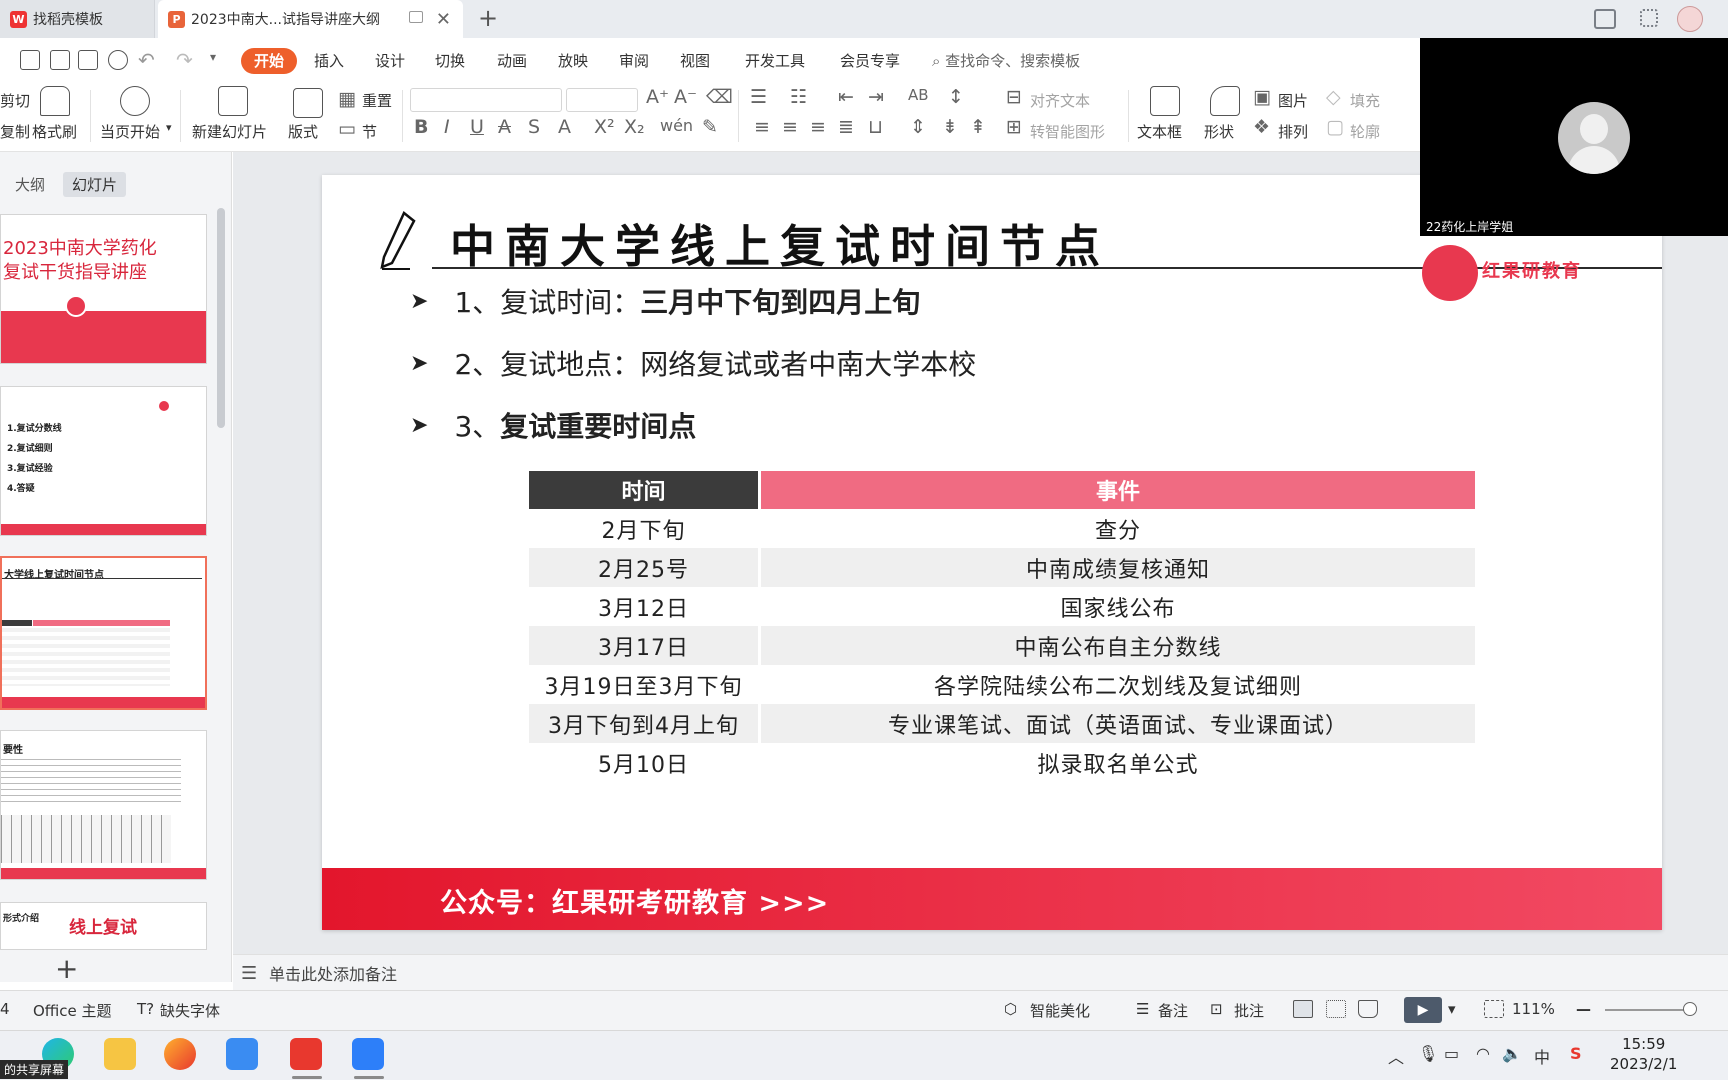 Image resolution: width=1728 pixels, height=1080 pixels. Describe the element at coordinates (1060, 1010) in the screenshot. I see `smart-beautify-button: 智能美化` at that location.